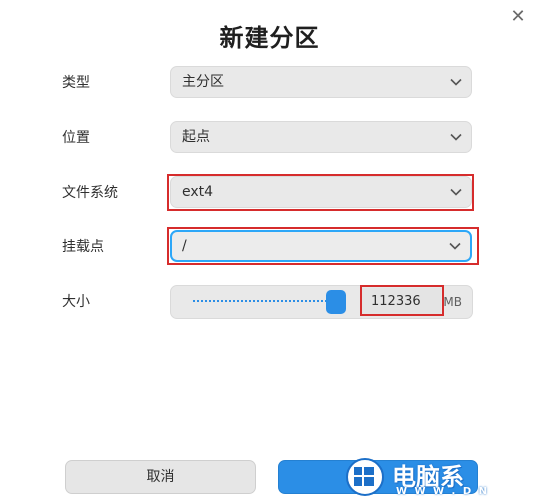 This screenshot has height=500, width=539. What do you see at coordinates (335, 302) in the screenshot?
I see `size-slider-thumb` at bounding box center [335, 302].